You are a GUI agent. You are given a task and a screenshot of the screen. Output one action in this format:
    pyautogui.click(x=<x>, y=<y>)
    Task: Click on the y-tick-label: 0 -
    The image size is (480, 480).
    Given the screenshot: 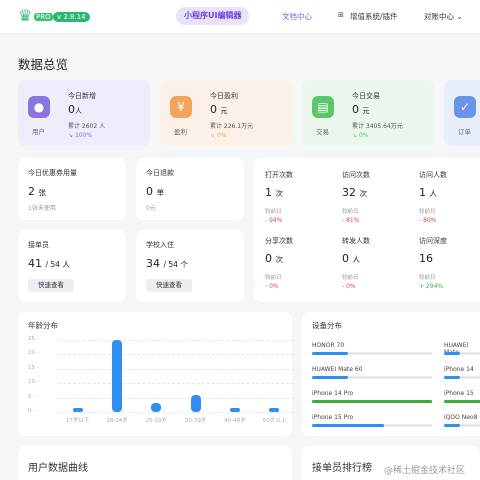 What is the action you would take?
    pyautogui.click(x=32, y=411)
    